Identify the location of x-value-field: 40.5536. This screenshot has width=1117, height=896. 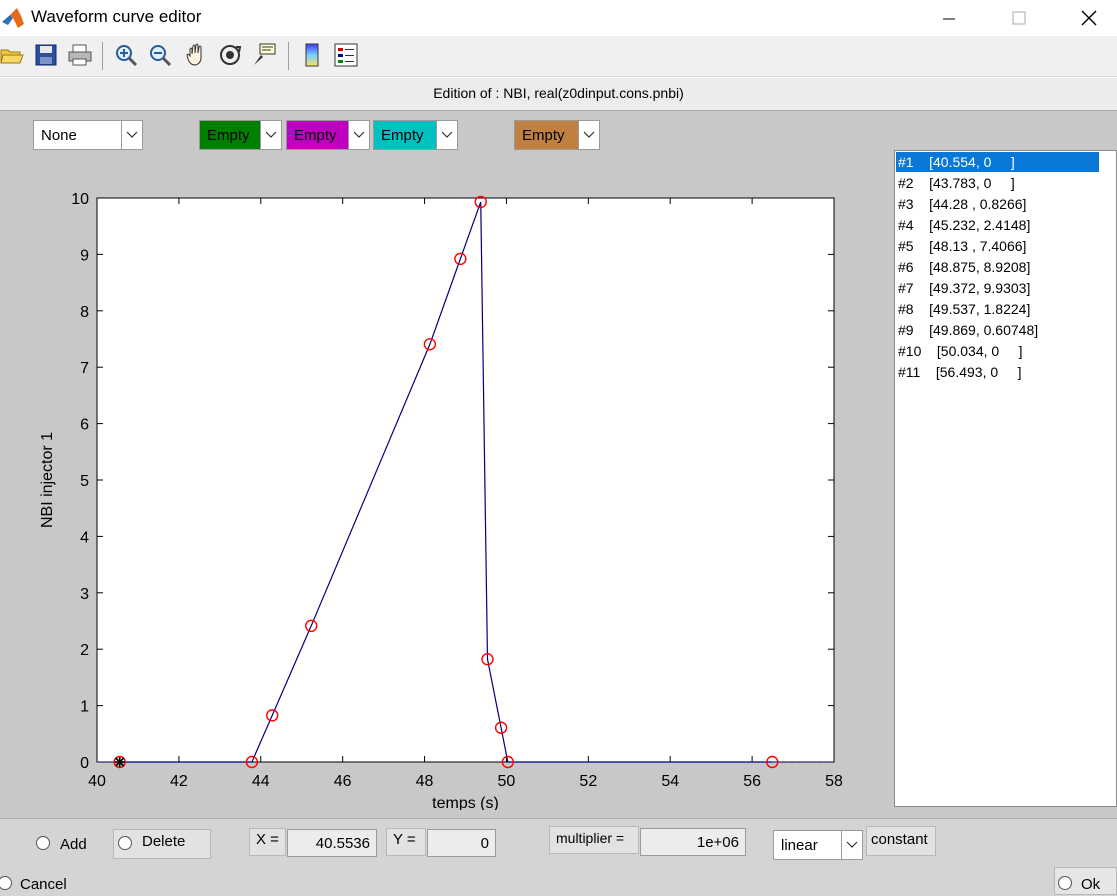
(332, 843).